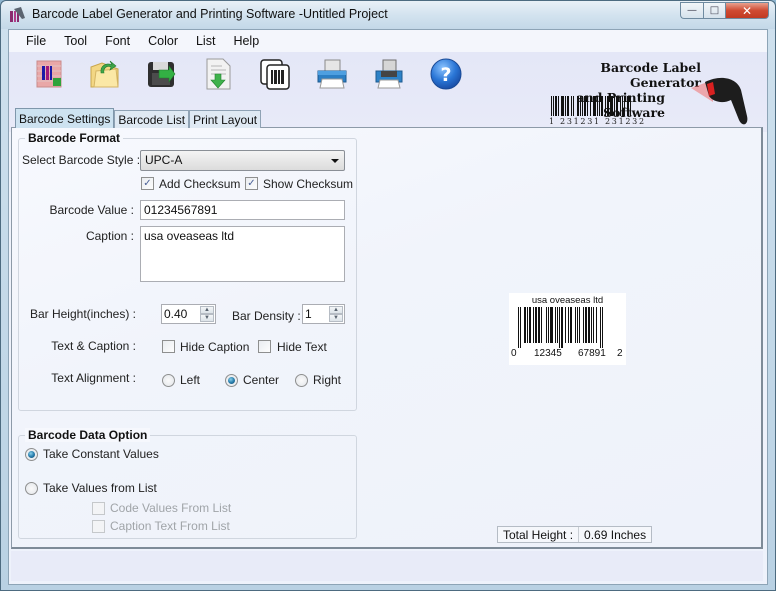 This screenshot has width=776, height=591. What do you see at coordinates (560, 327) in the screenshot?
I see `preview-barcode-icon` at bounding box center [560, 327].